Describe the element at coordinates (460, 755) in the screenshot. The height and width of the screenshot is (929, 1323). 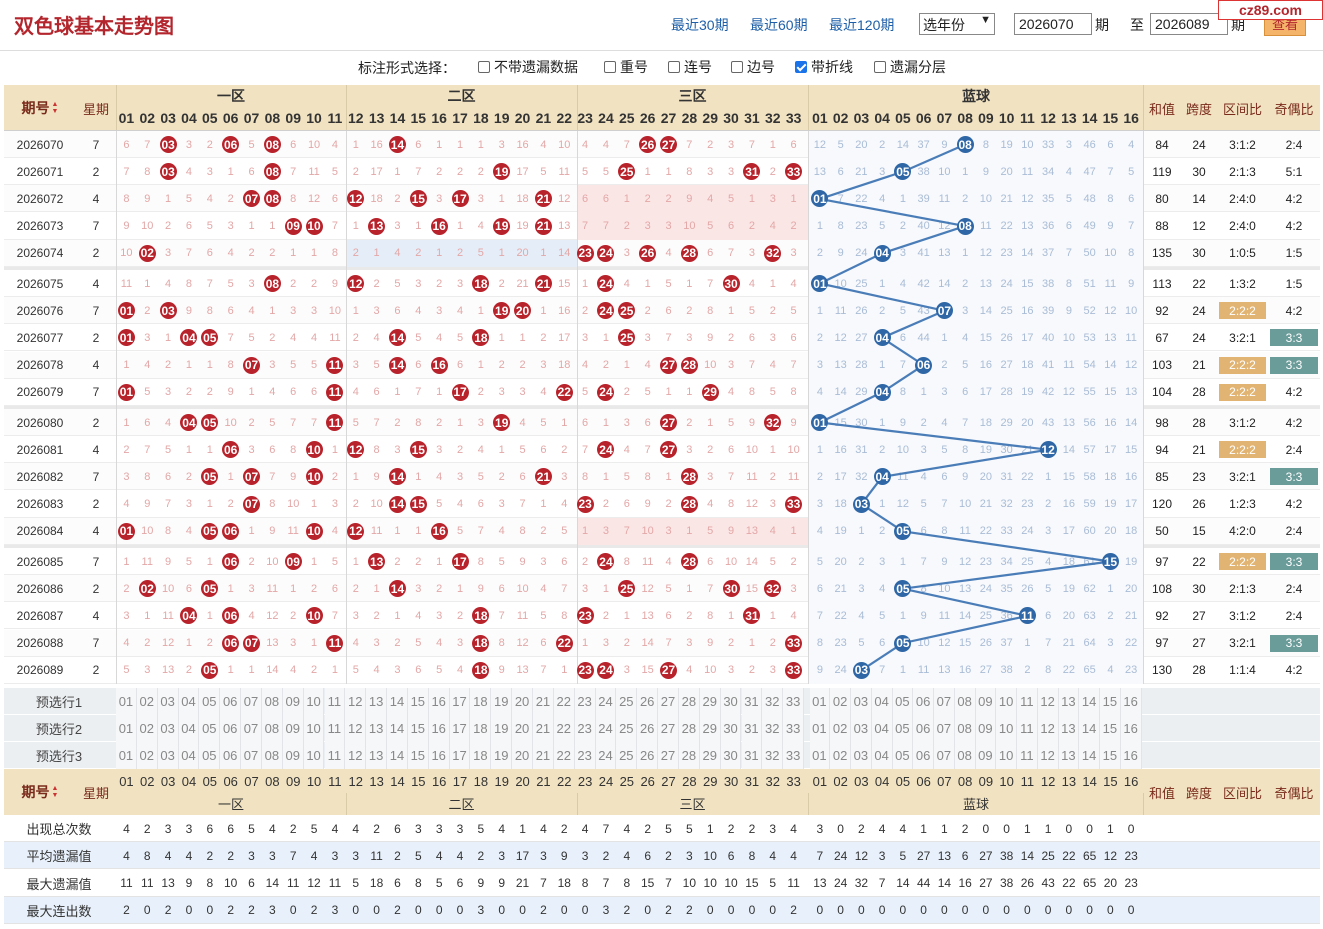
I see `preselect-red-17: 17` at that location.